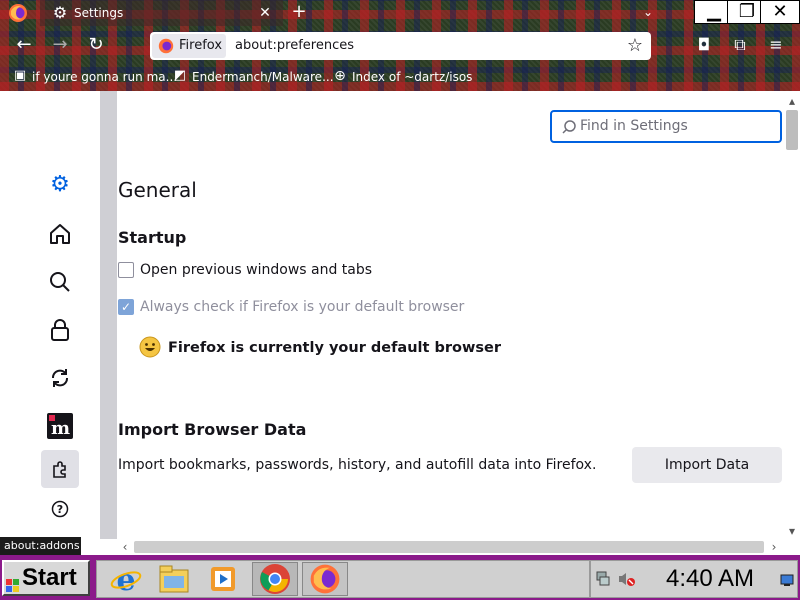 This screenshot has width=800, height=600. What do you see at coordinates (150, 347) in the screenshot?
I see `smiley-icon` at bounding box center [150, 347].